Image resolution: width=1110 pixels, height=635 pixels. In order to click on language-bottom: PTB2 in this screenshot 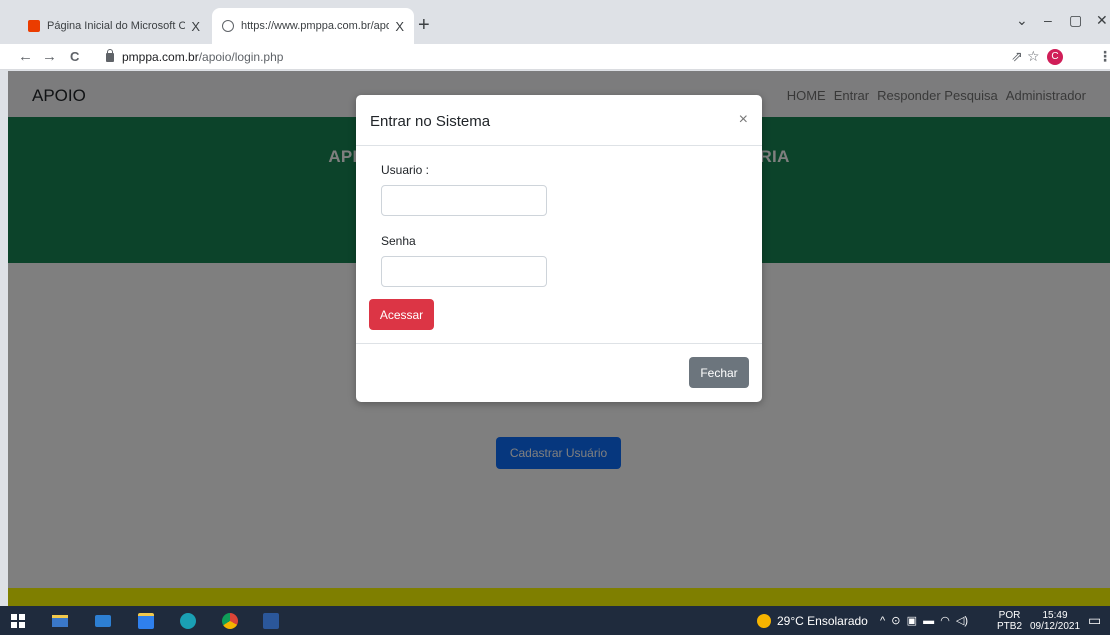, I will do `click(1010, 626)`.